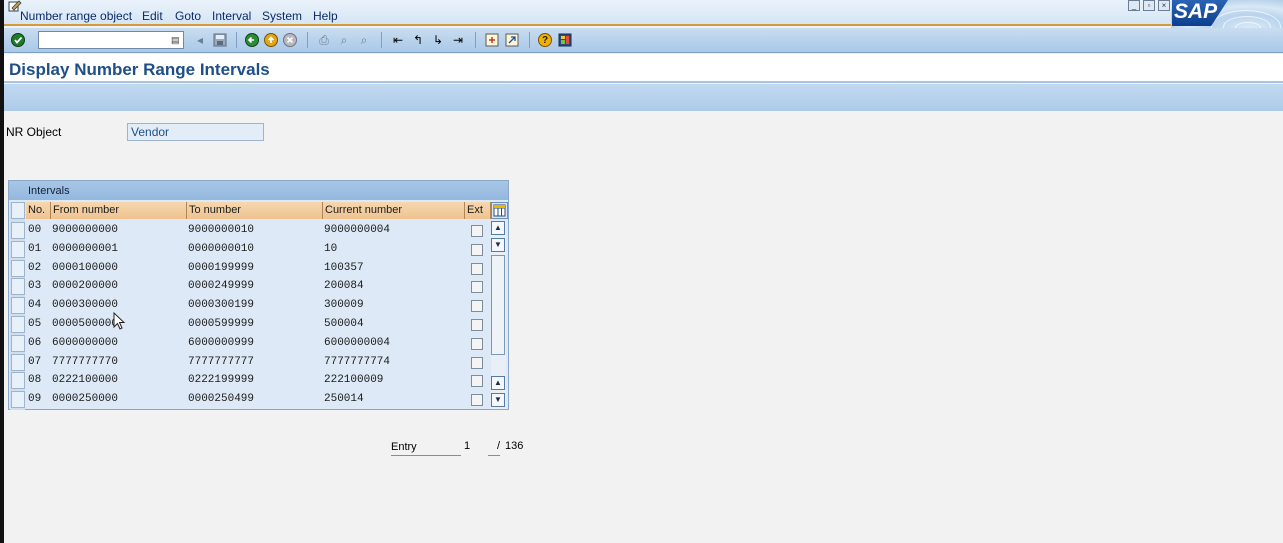 The width and height of the screenshot is (1283, 543). What do you see at coordinates (398, 40) in the screenshot?
I see `first-page-icon: ⇤` at bounding box center [398, 40].